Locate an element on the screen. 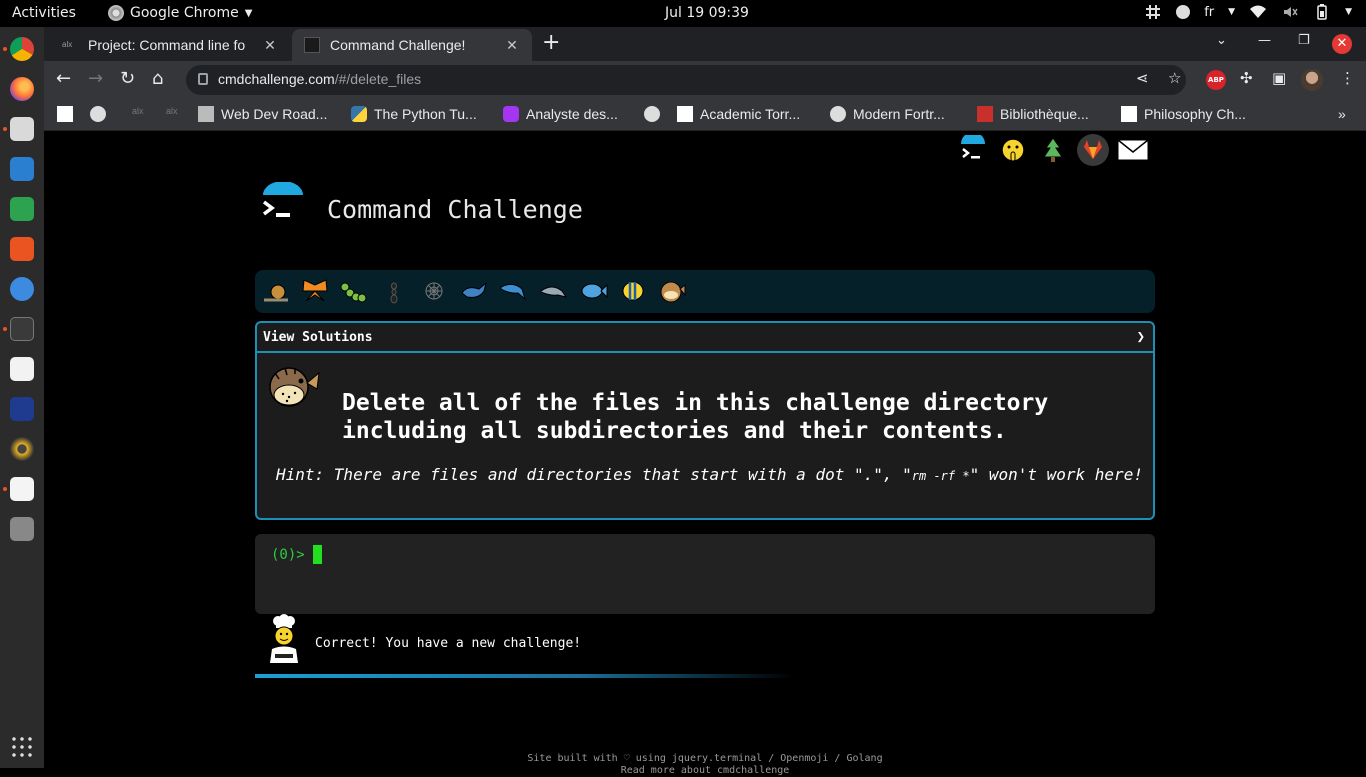 The height and width of the screenshot is (777, 1366). reload-icon: ↻ is located at coordinates (127, 79).